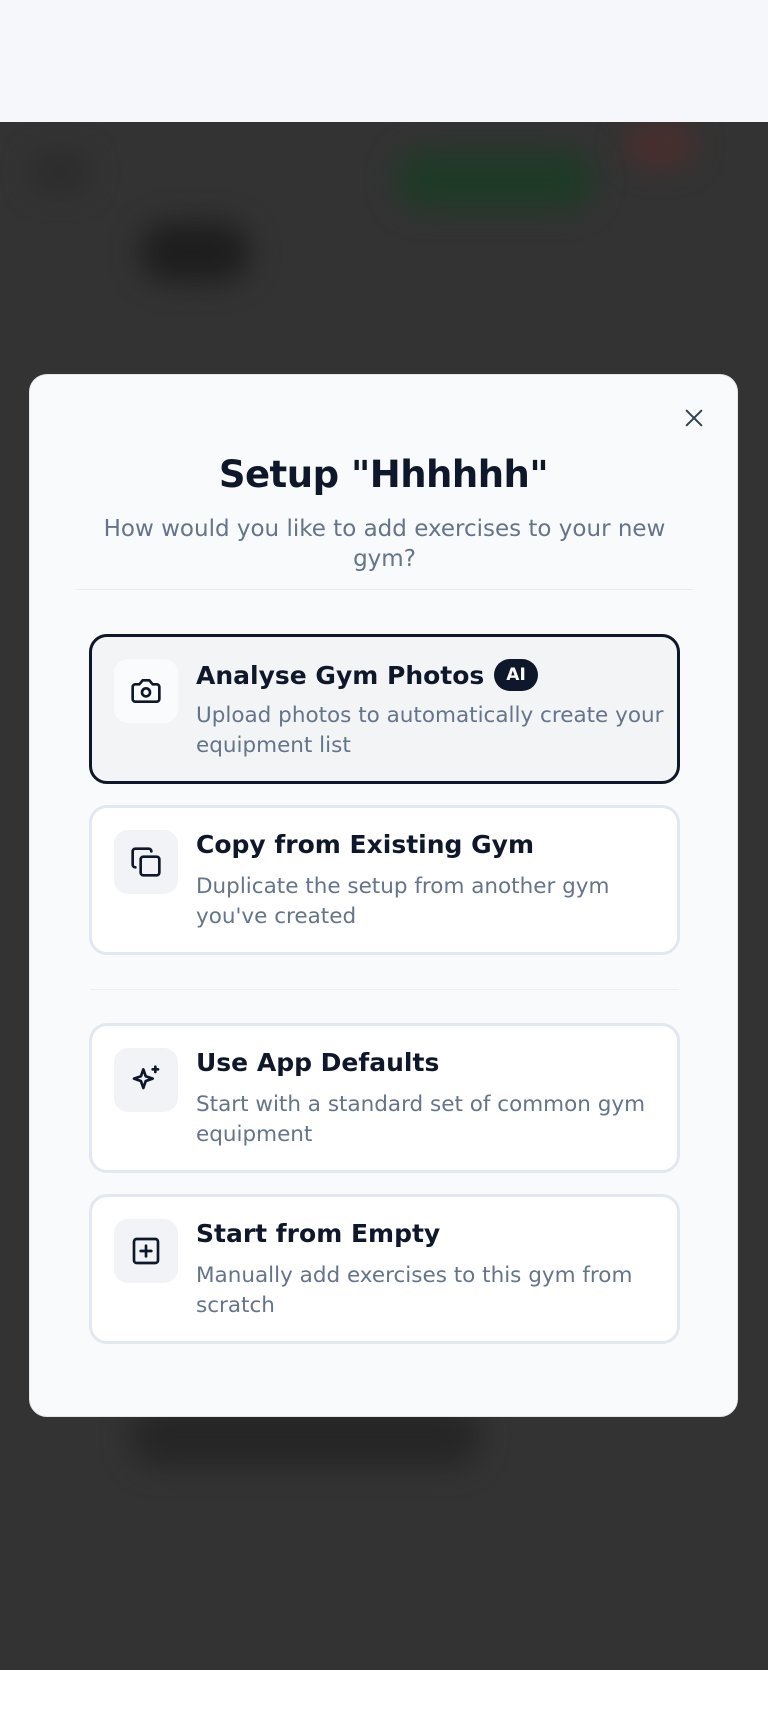 This screenshot has height=1713, width=768. I want to click on sparkles-icon-container, so click(146, 1080).